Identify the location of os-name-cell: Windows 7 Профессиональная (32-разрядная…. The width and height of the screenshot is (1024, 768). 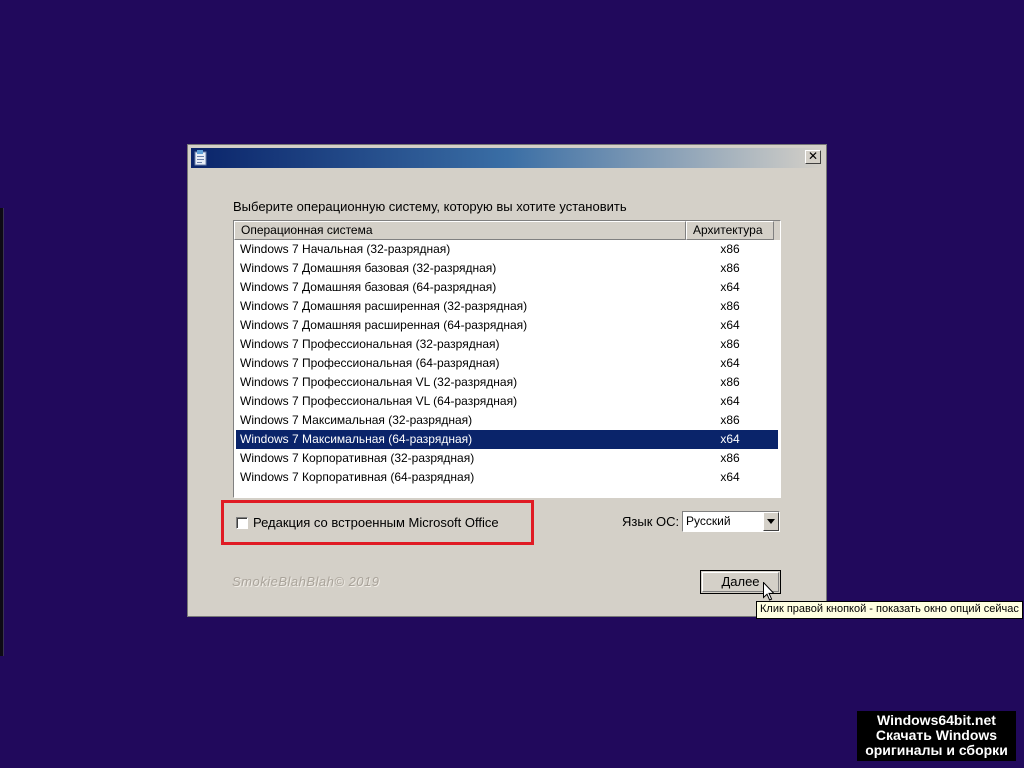
(370, 344).